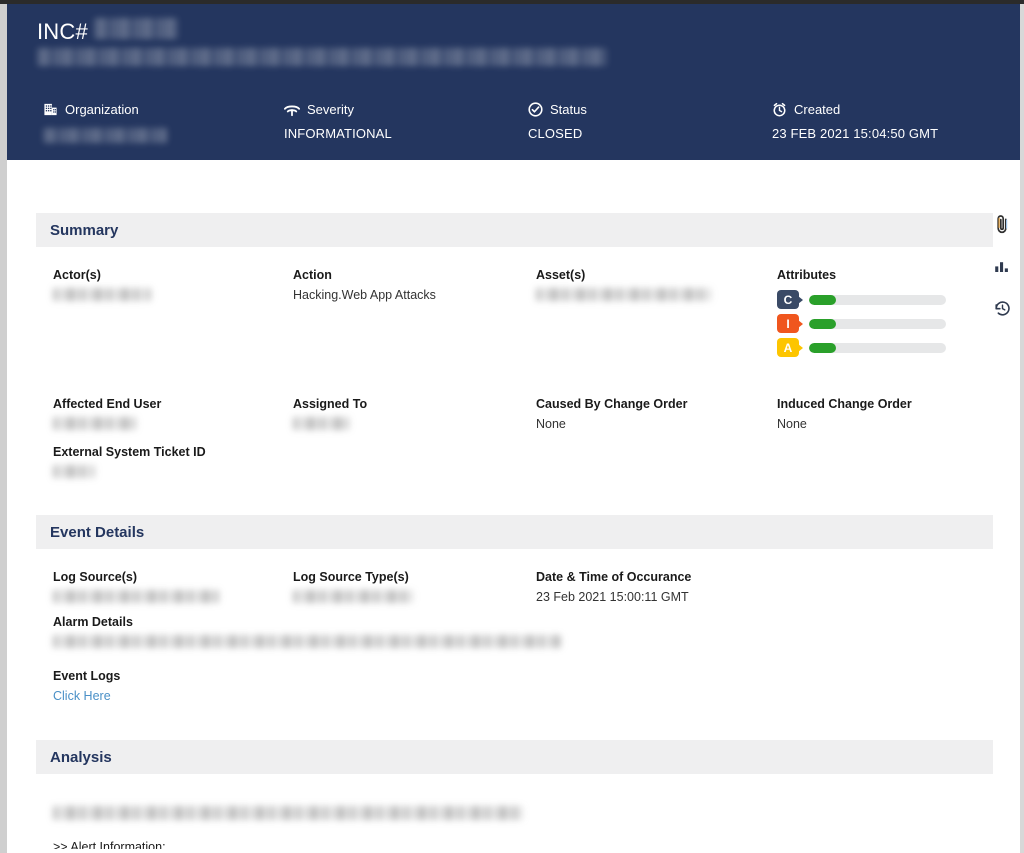 The height and width of the screenshot is (853, 1024). I want to click on attribute-row-availability: A, so click(861, 347).